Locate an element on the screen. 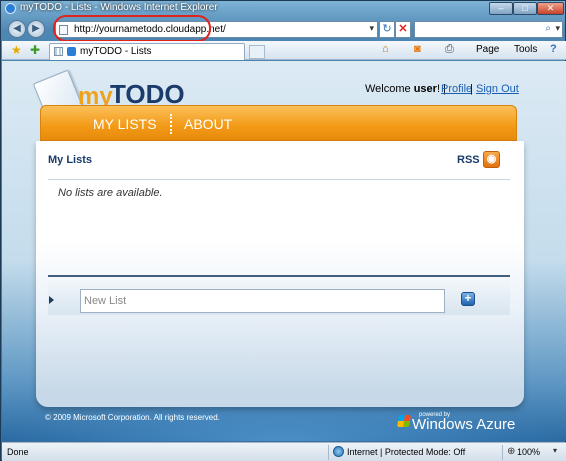 The width and height of the screenshot is (566, 461). ie-logo-icon is located at coordinates (10, 8).